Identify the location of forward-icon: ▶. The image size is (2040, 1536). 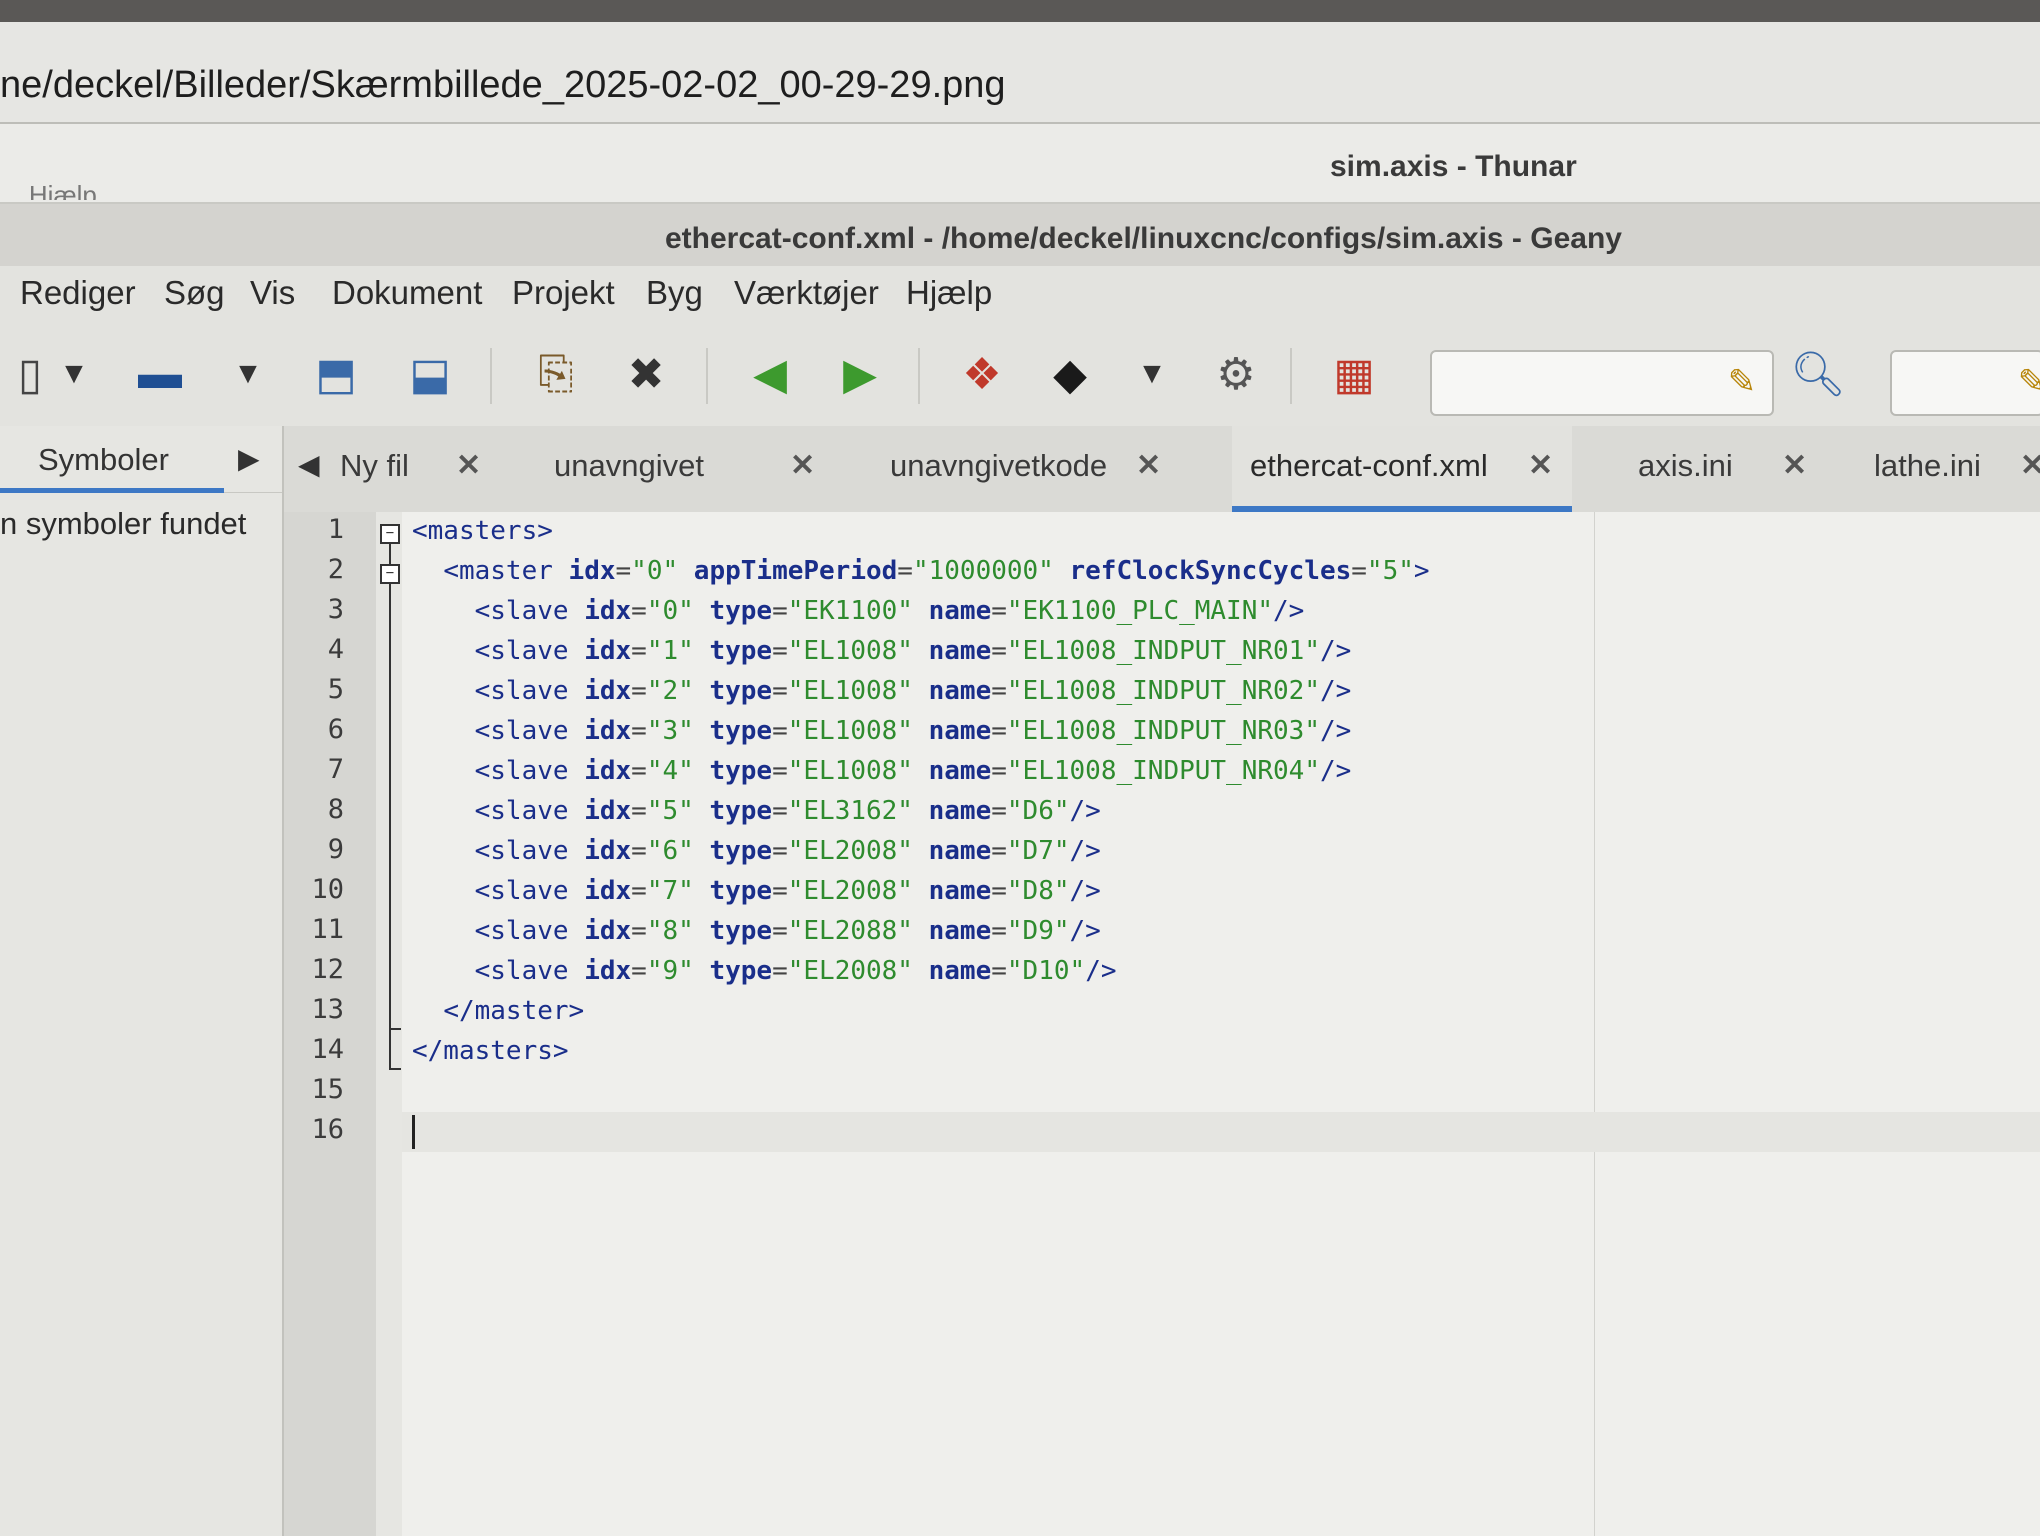
(860, 374).